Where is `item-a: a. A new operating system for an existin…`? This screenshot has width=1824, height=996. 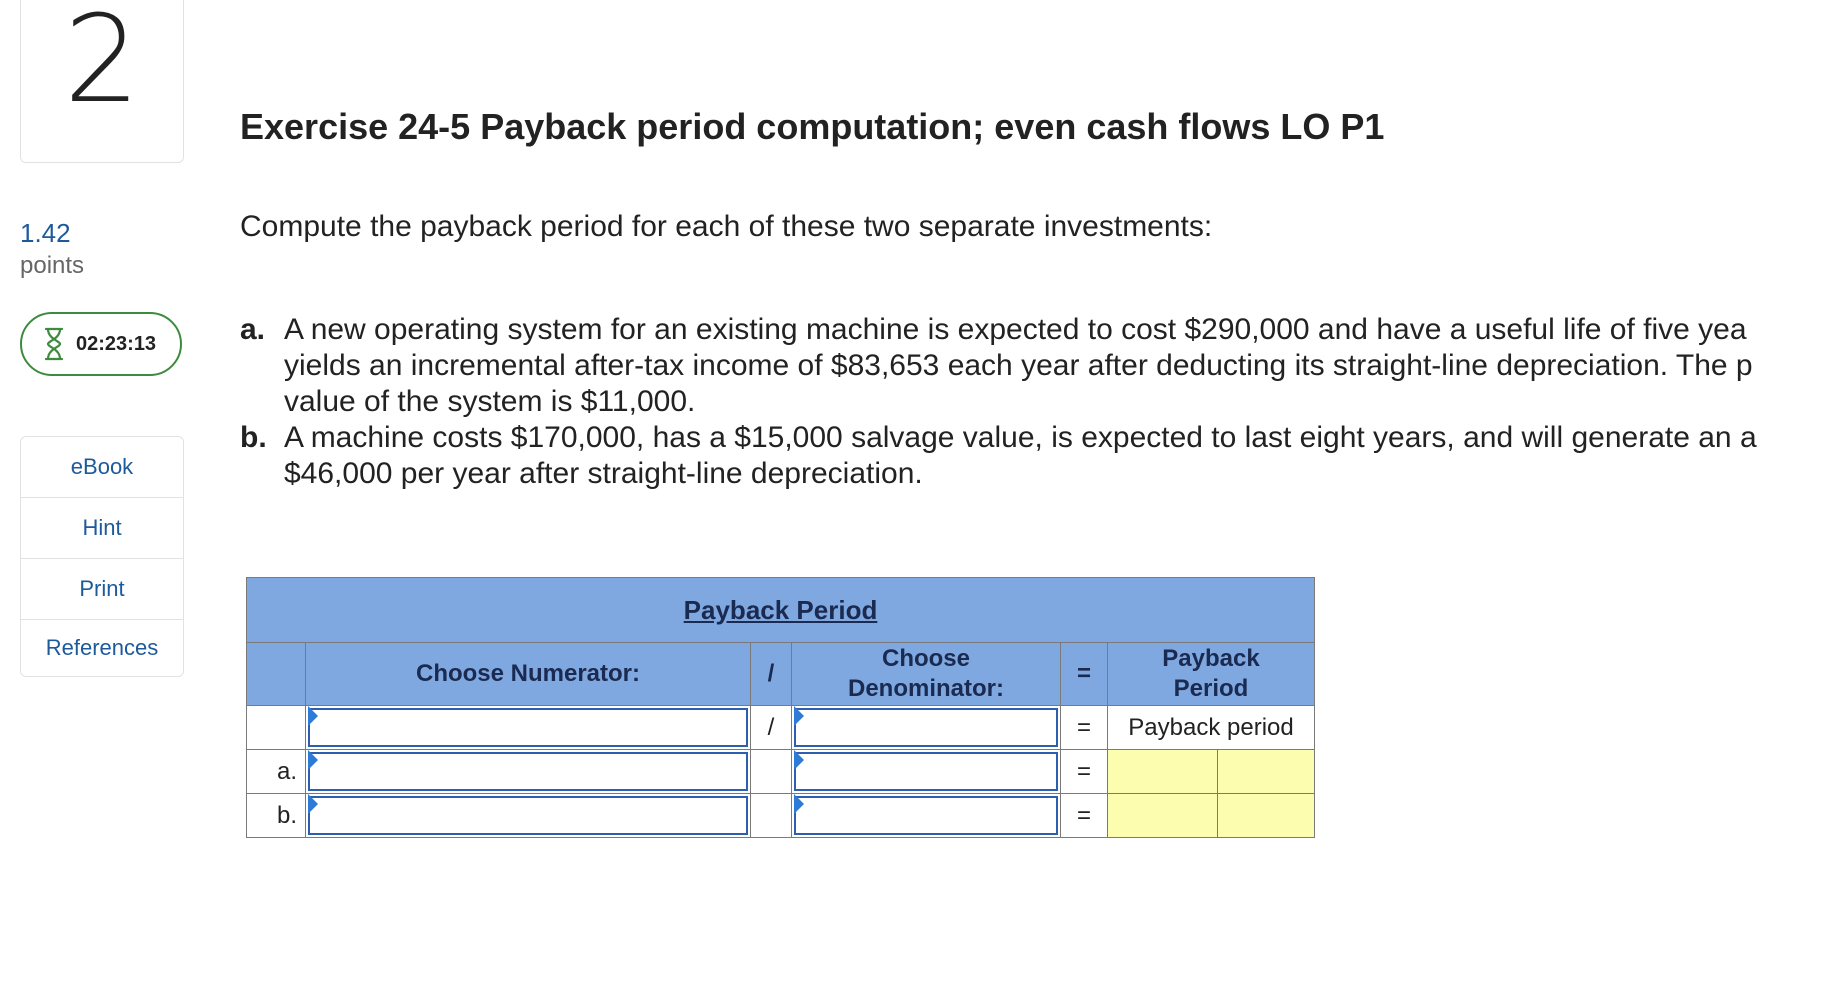
item-a: a. A new operating system for an existin… is located at coordinates (1032, 366).